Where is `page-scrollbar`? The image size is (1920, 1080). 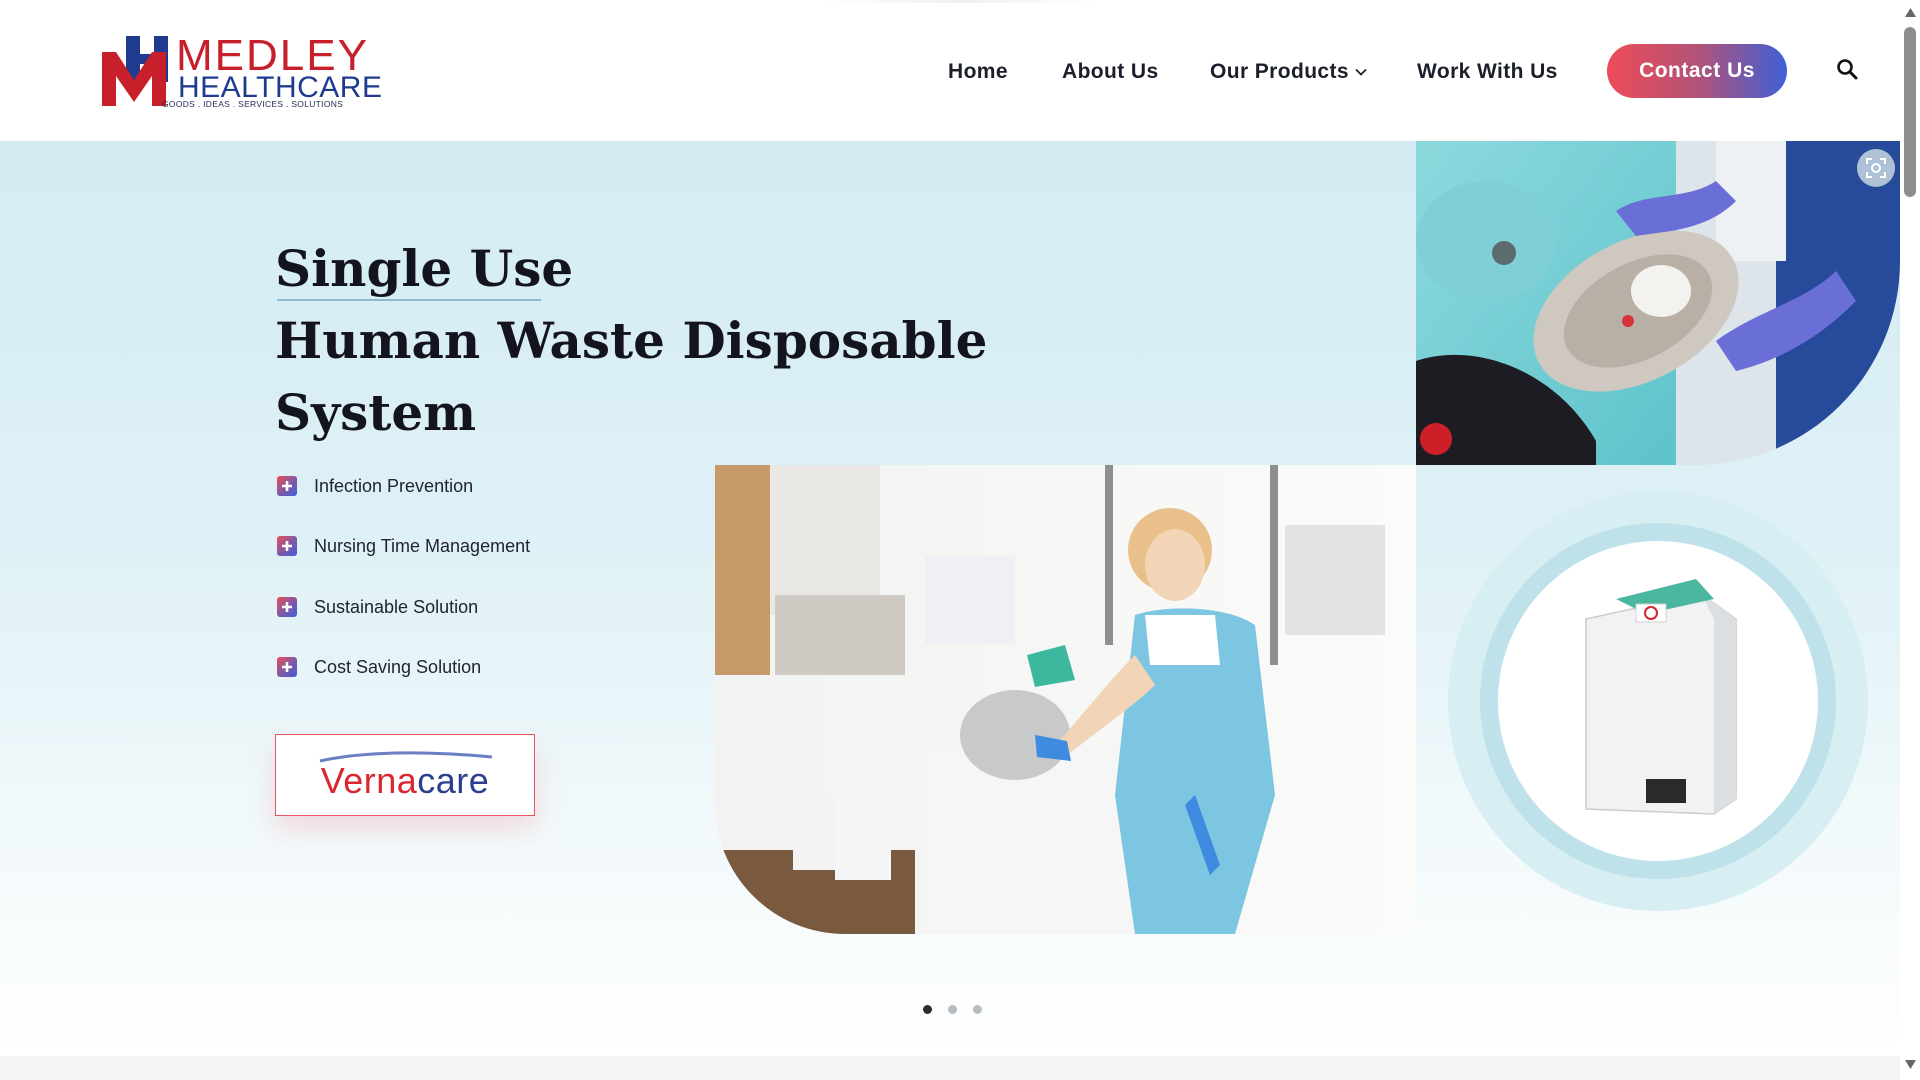 page-scrollbar is located at coordinates (1910, 540).